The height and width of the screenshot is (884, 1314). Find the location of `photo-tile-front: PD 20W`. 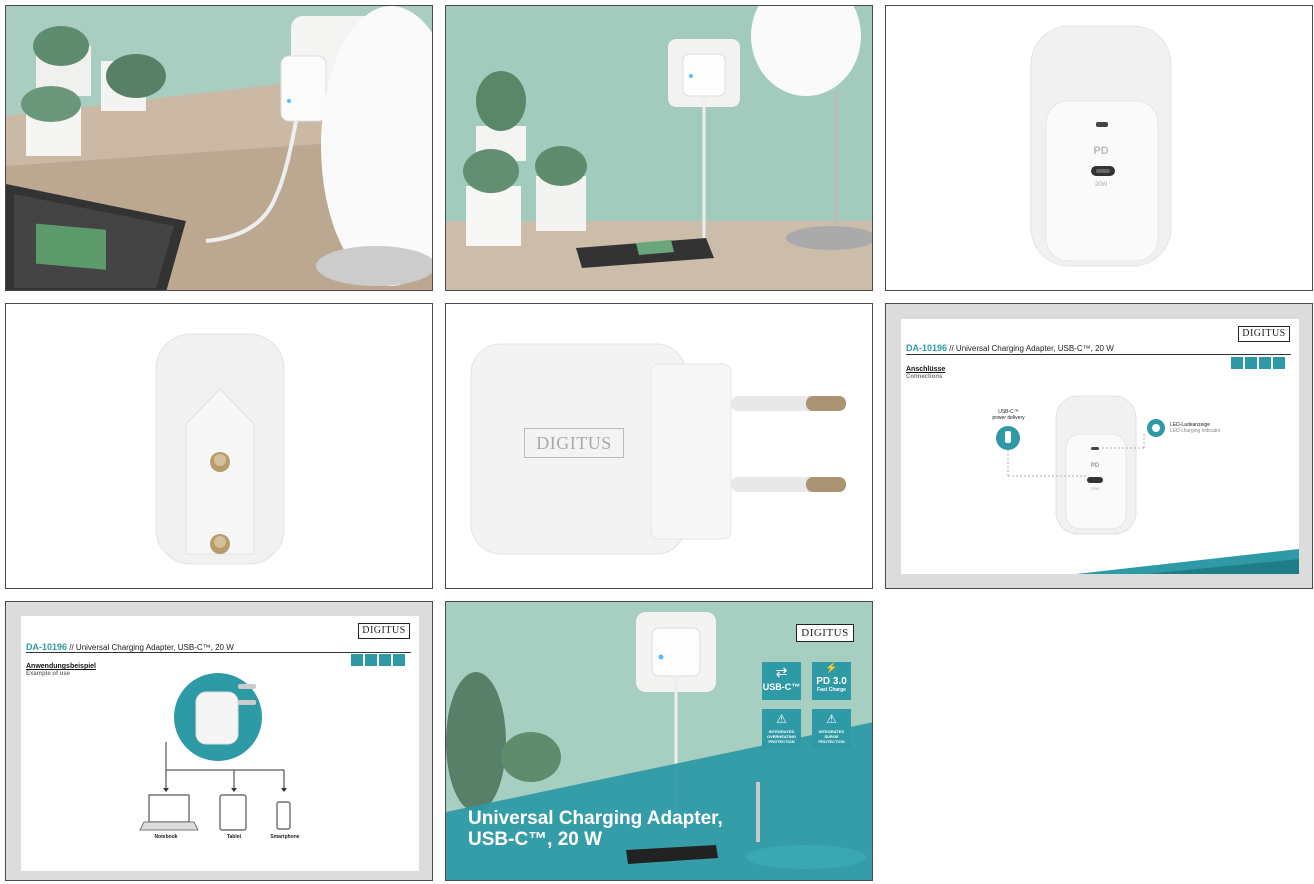

photo-tile-front: PD 20W is located at coordinates (1099, 148).